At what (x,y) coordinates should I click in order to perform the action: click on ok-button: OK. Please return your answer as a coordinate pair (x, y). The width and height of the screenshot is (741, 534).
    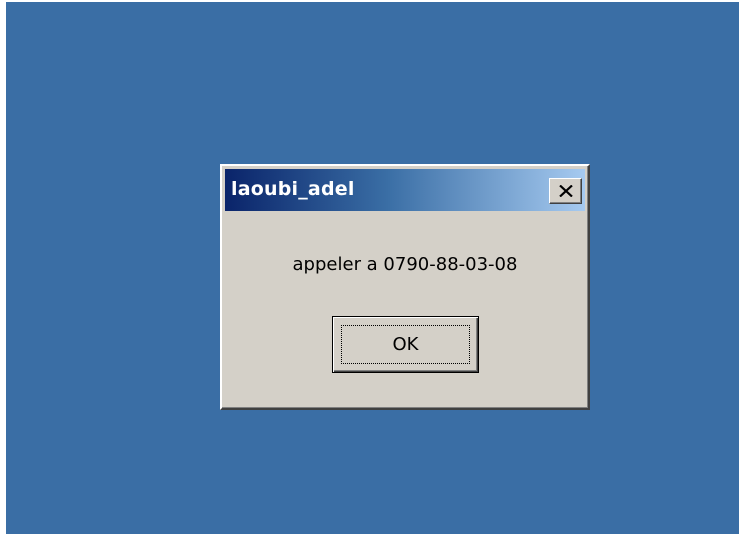
    Looking at the image, I should click on (405, 344).